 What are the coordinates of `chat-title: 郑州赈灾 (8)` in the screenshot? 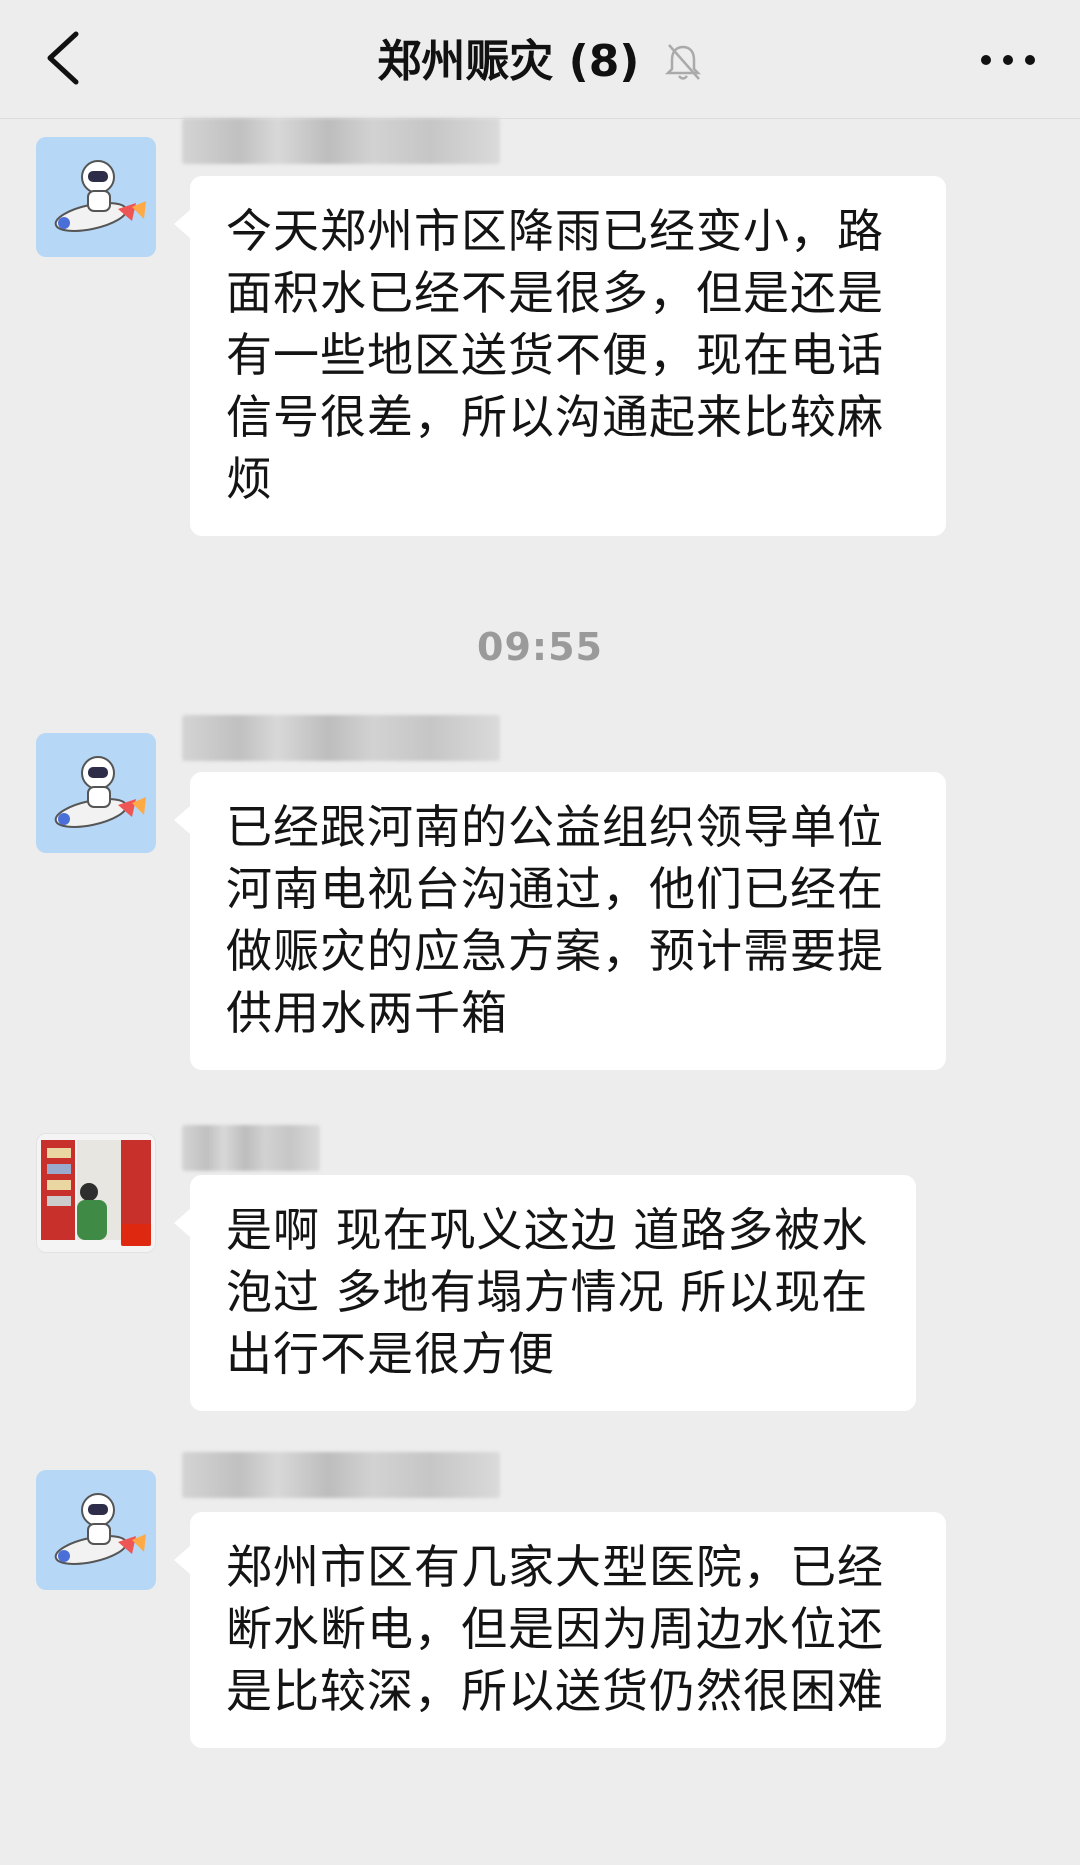 It's located at (540, 60).